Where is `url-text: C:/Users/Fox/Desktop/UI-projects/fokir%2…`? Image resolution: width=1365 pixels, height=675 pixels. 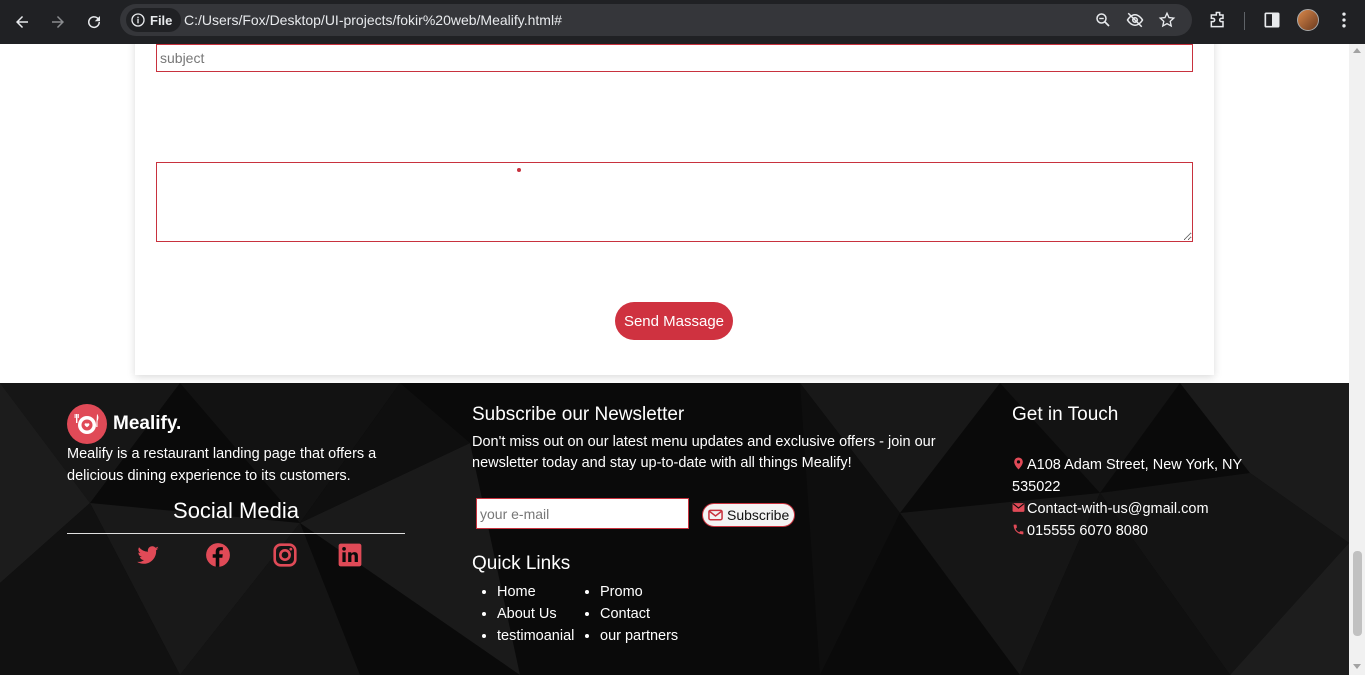 url-text: C:/Users/Fox/Desktop/UI-projects/fokir%2… is located at coordinates (373, 20).